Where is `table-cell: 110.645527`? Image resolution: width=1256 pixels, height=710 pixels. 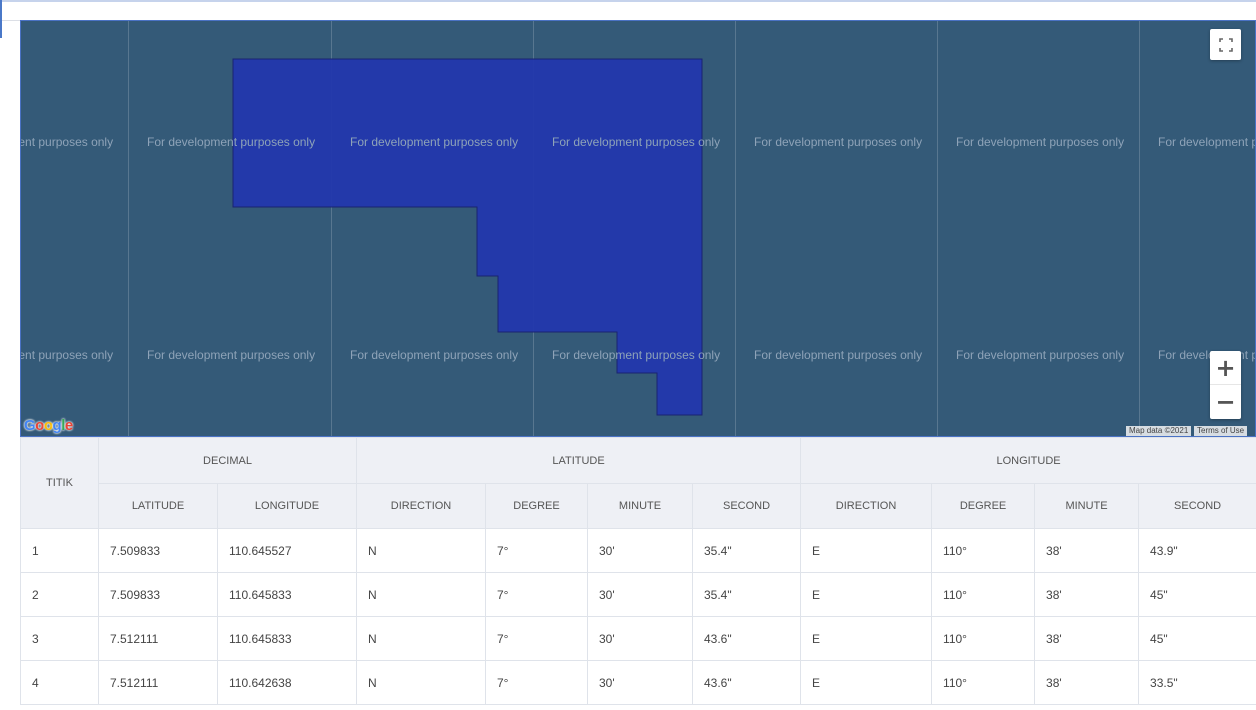 table-cell: 110.645527 is located at coordinates (287, 551).